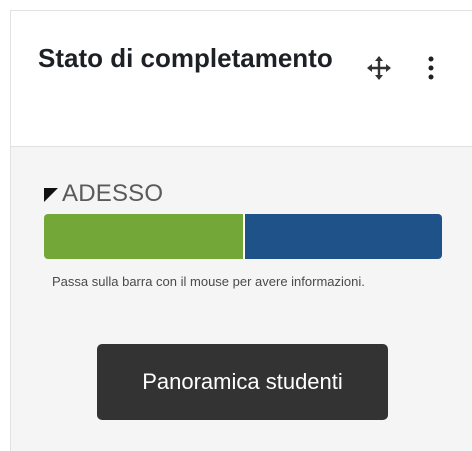  I want to click on block-title: Stato di completamento, so click(185, 58).